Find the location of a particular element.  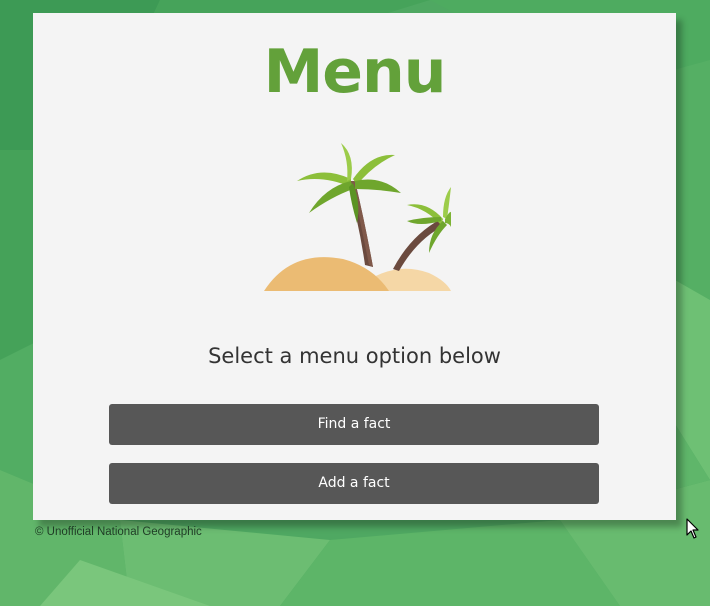

menu-instructions: Select a menu option below is located at coordinates (354, 356).